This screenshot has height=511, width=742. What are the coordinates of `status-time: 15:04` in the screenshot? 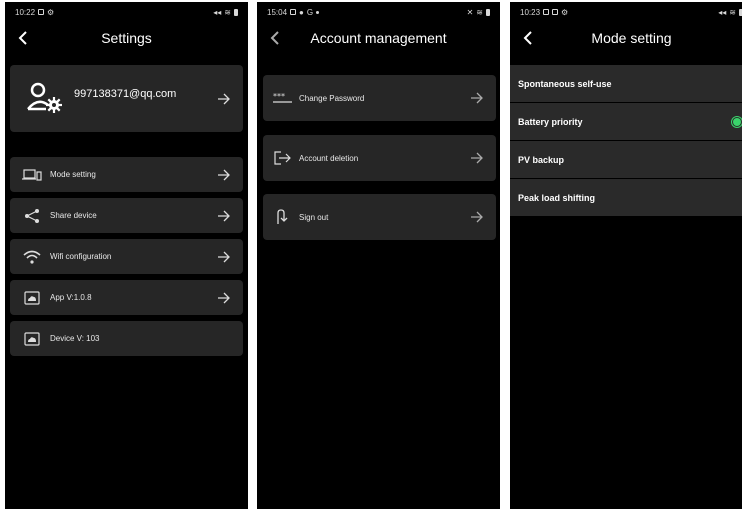 It's located at (277, 12).